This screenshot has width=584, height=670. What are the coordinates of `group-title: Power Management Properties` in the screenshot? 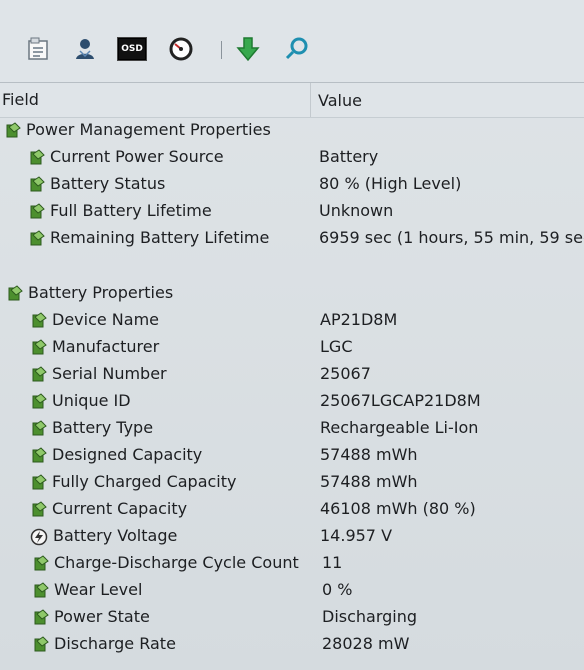 It's located at (148, 129).